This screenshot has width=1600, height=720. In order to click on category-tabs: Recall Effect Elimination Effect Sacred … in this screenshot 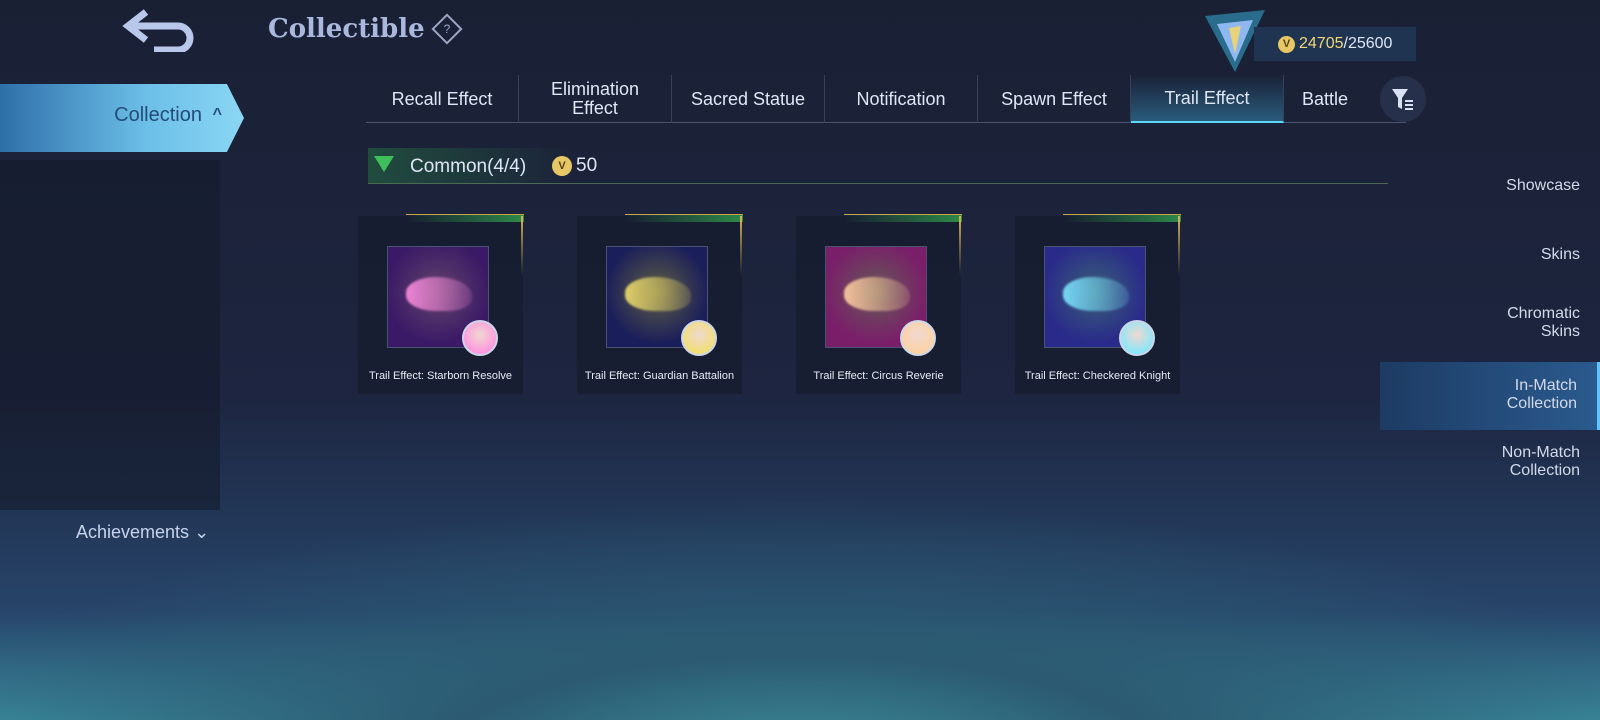, I will do `click(886, 99)`.